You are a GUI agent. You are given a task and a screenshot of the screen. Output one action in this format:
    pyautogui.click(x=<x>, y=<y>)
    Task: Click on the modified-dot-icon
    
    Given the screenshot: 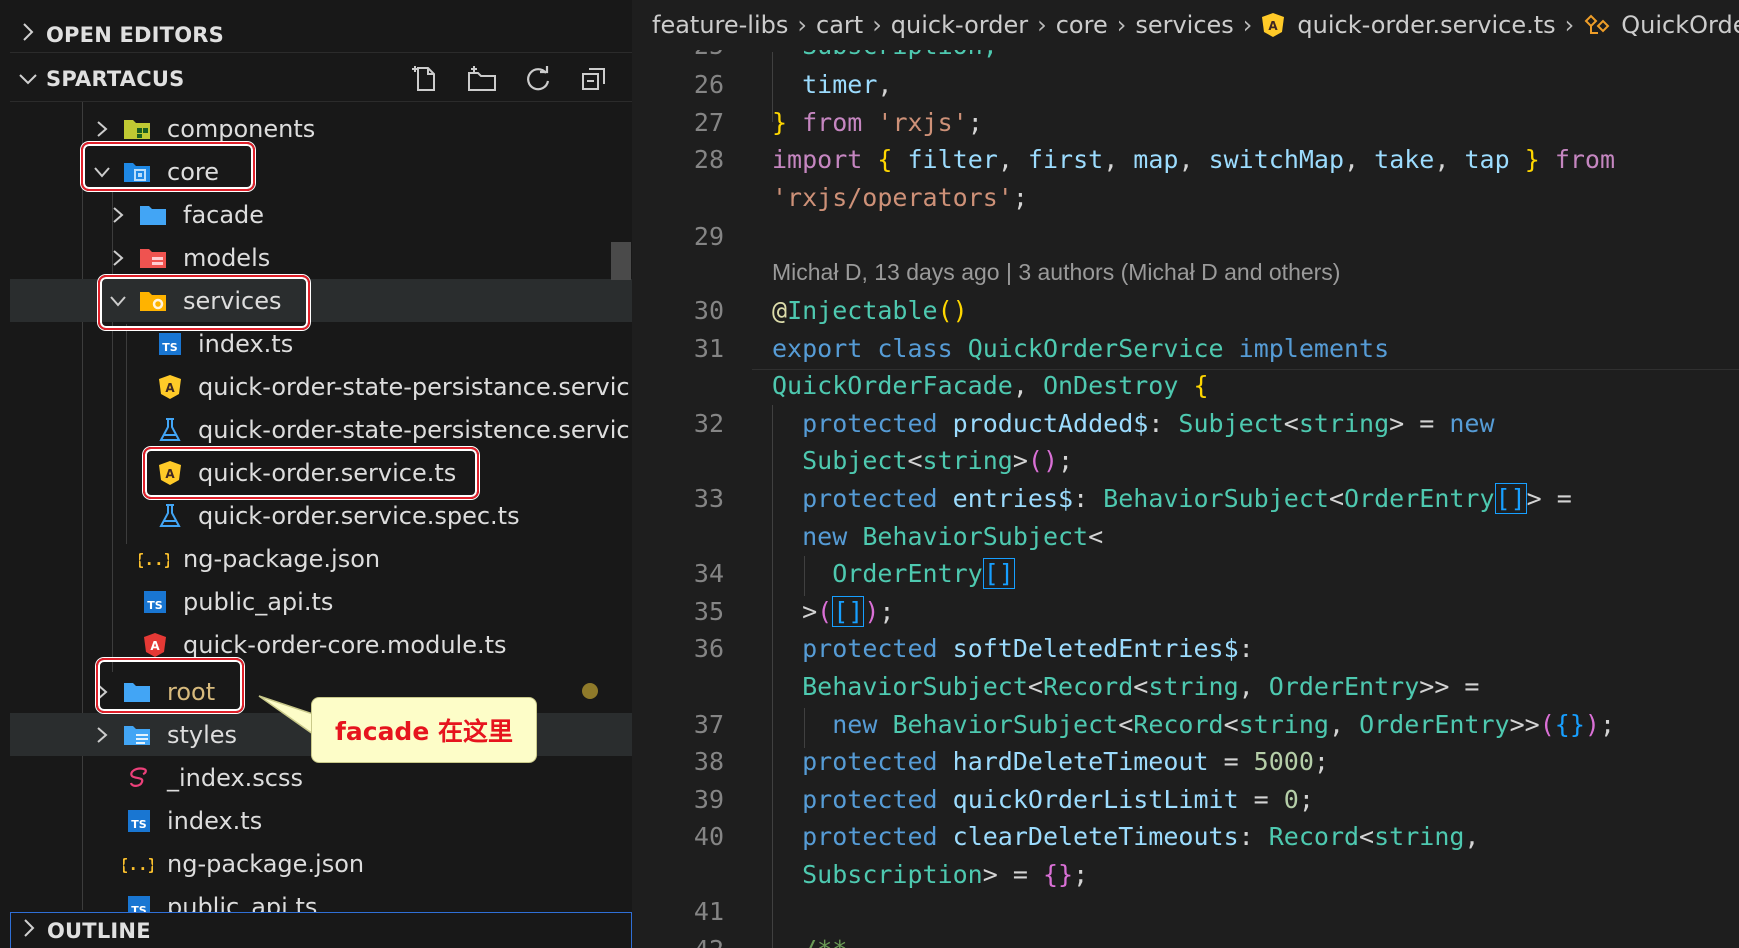 What is the action you would take?
    pyautogui.click(x=590, y=691)
    